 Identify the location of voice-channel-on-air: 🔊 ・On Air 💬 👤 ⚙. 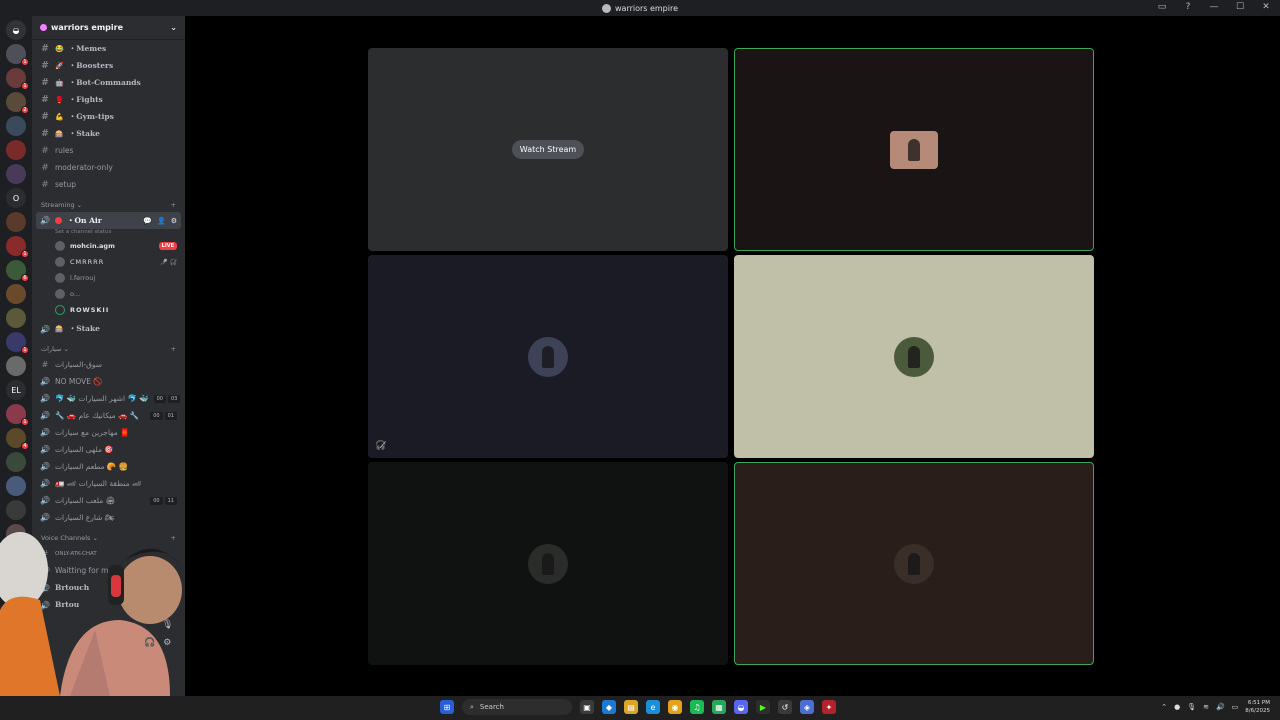
(108, 220).